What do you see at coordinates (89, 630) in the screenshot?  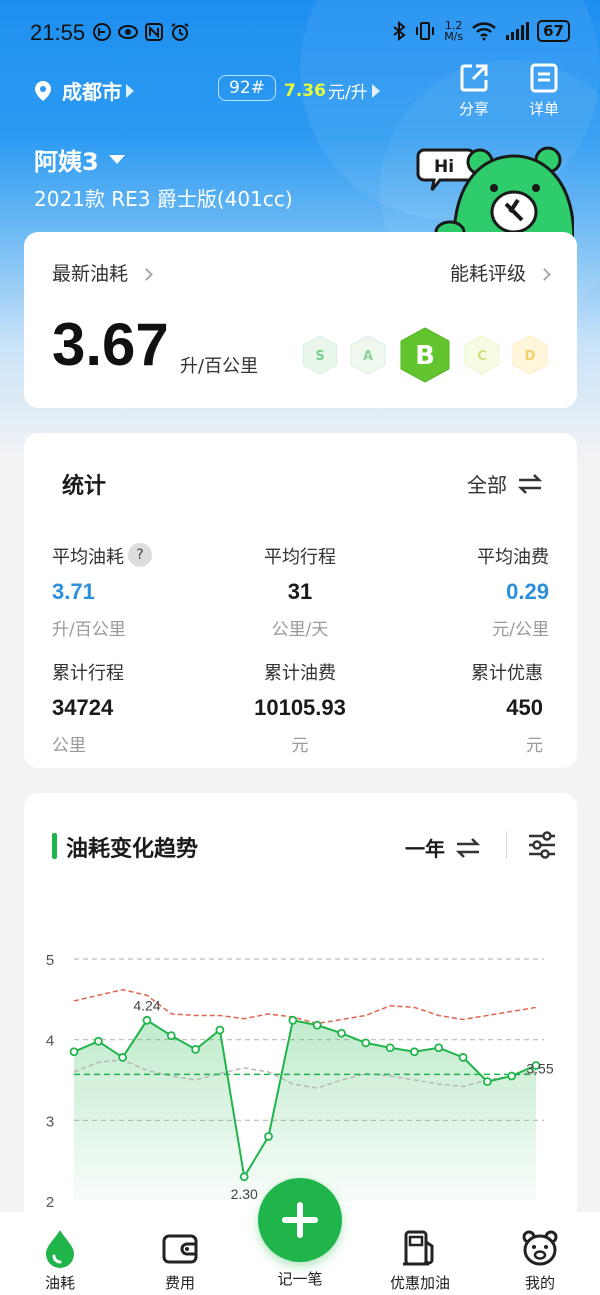 I see `stat-unit: 升/百公里` at bounding box center [89, 630].